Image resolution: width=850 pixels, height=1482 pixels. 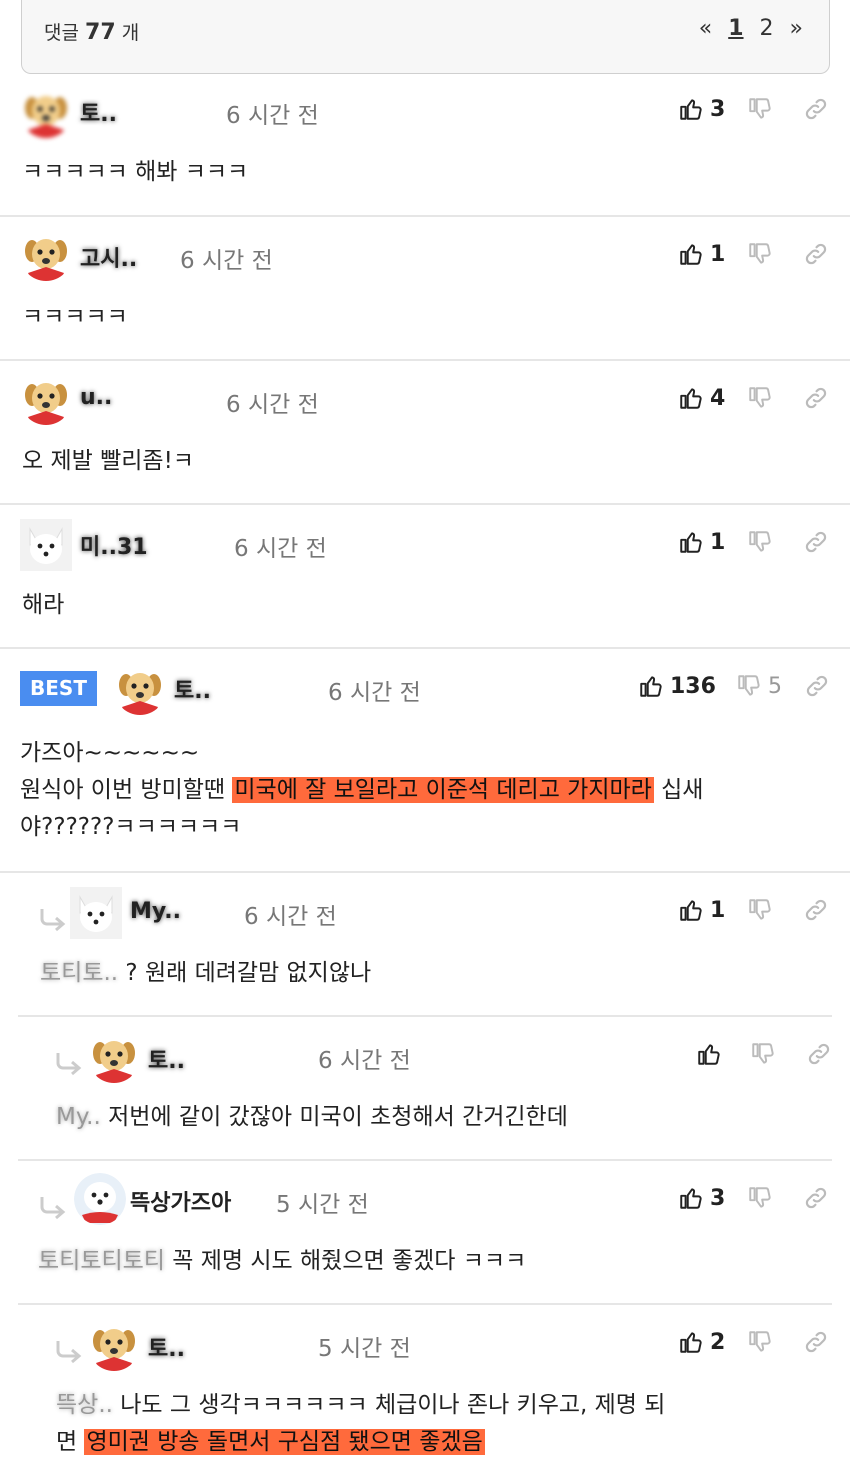 What do you see at coordinates (705, 28) in the screenshot?
I see `prev-page-button: «` at bounding box center [705, 28].